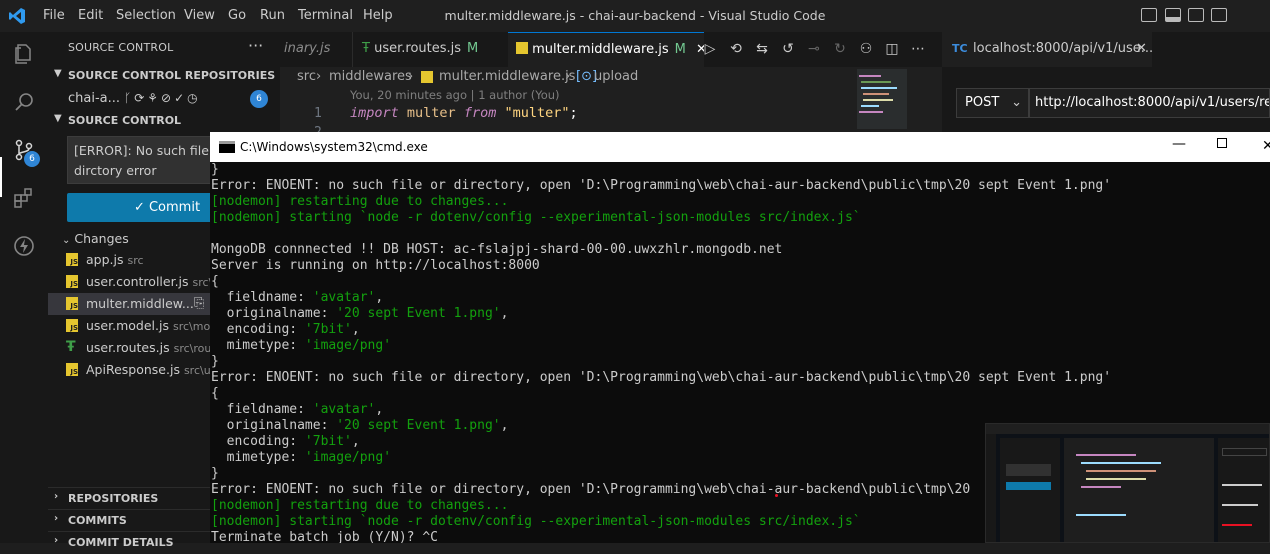 Image resolution: width=1270 pixels, height=554 pixels. Describe the element at coordinates (1222, 143) in the screenshot. I see `maximize-button` at that location.